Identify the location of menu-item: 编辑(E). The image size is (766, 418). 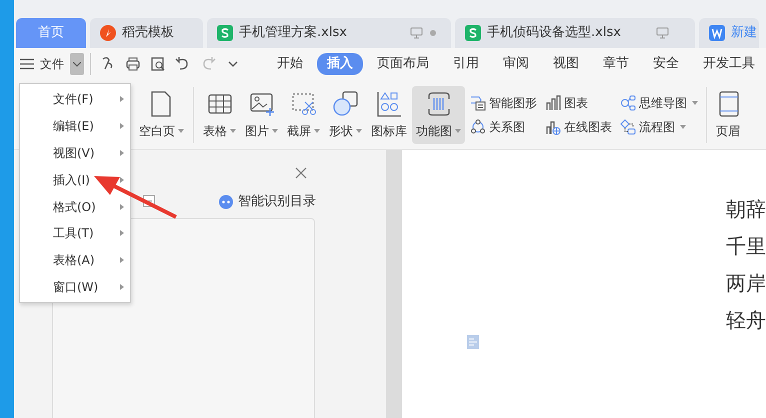
(75, 126).